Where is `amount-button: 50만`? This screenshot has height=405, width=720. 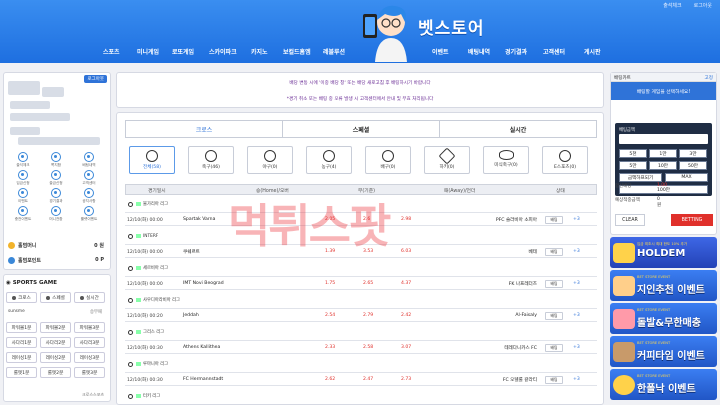
amount-button: 50만 is located at coordinates (693, 165).